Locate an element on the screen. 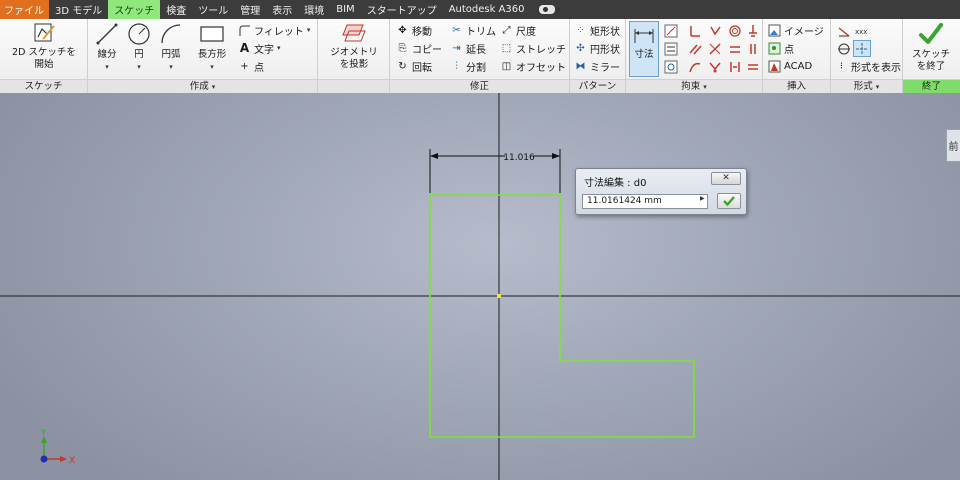 The height and width of the screenshot is (480, 960). sketch-profile is located at coordinates (562, 316).